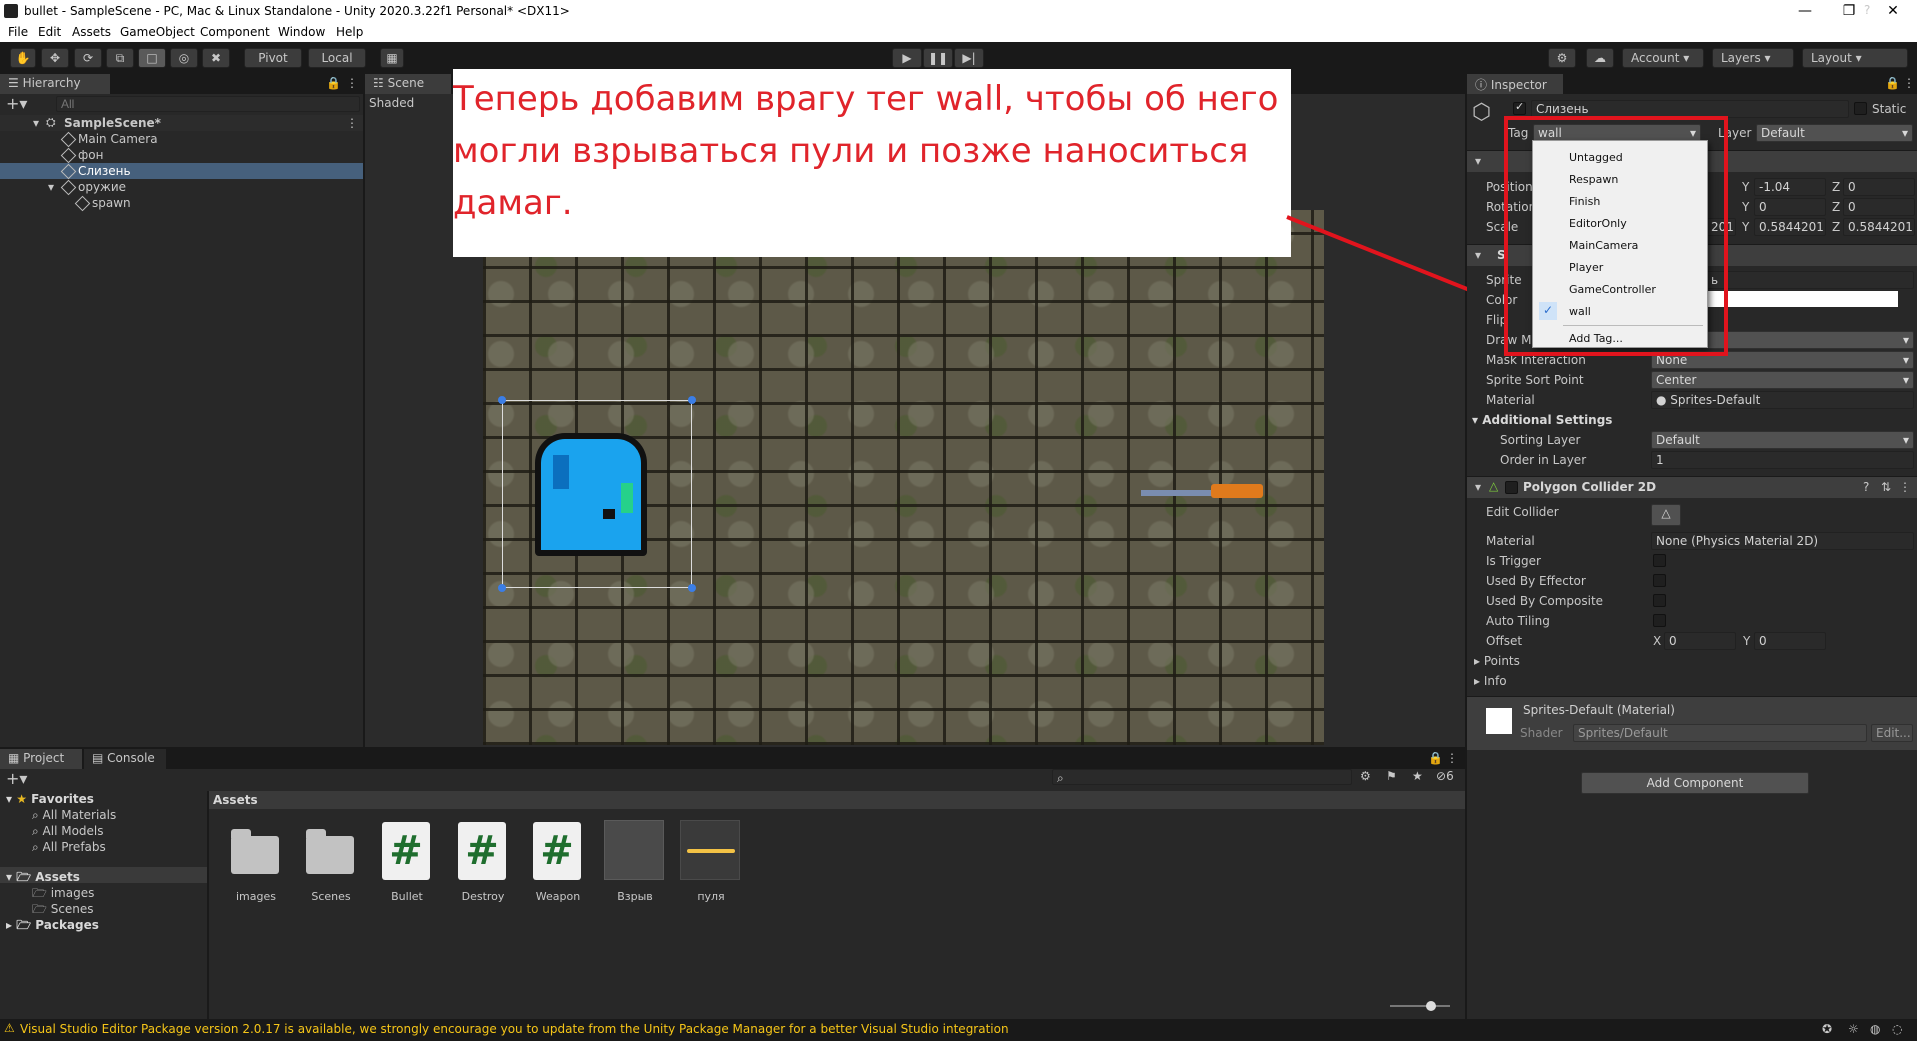  I want to click on cloud-icon: ☁, so click(1600, 58).